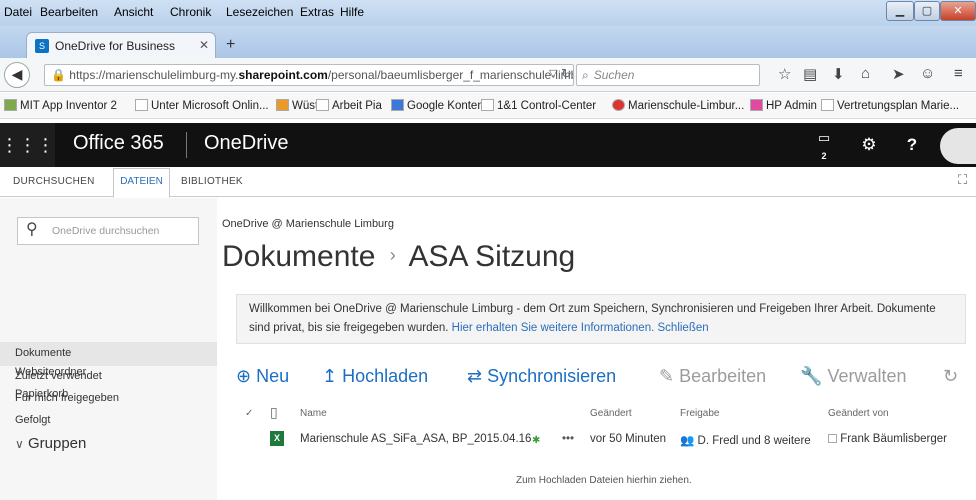 This screenshot has height=500, width=976. Describe the element at coordinates (133, 12) in the screenshot. I see `menu-ansicht: Ansicht` at that location.